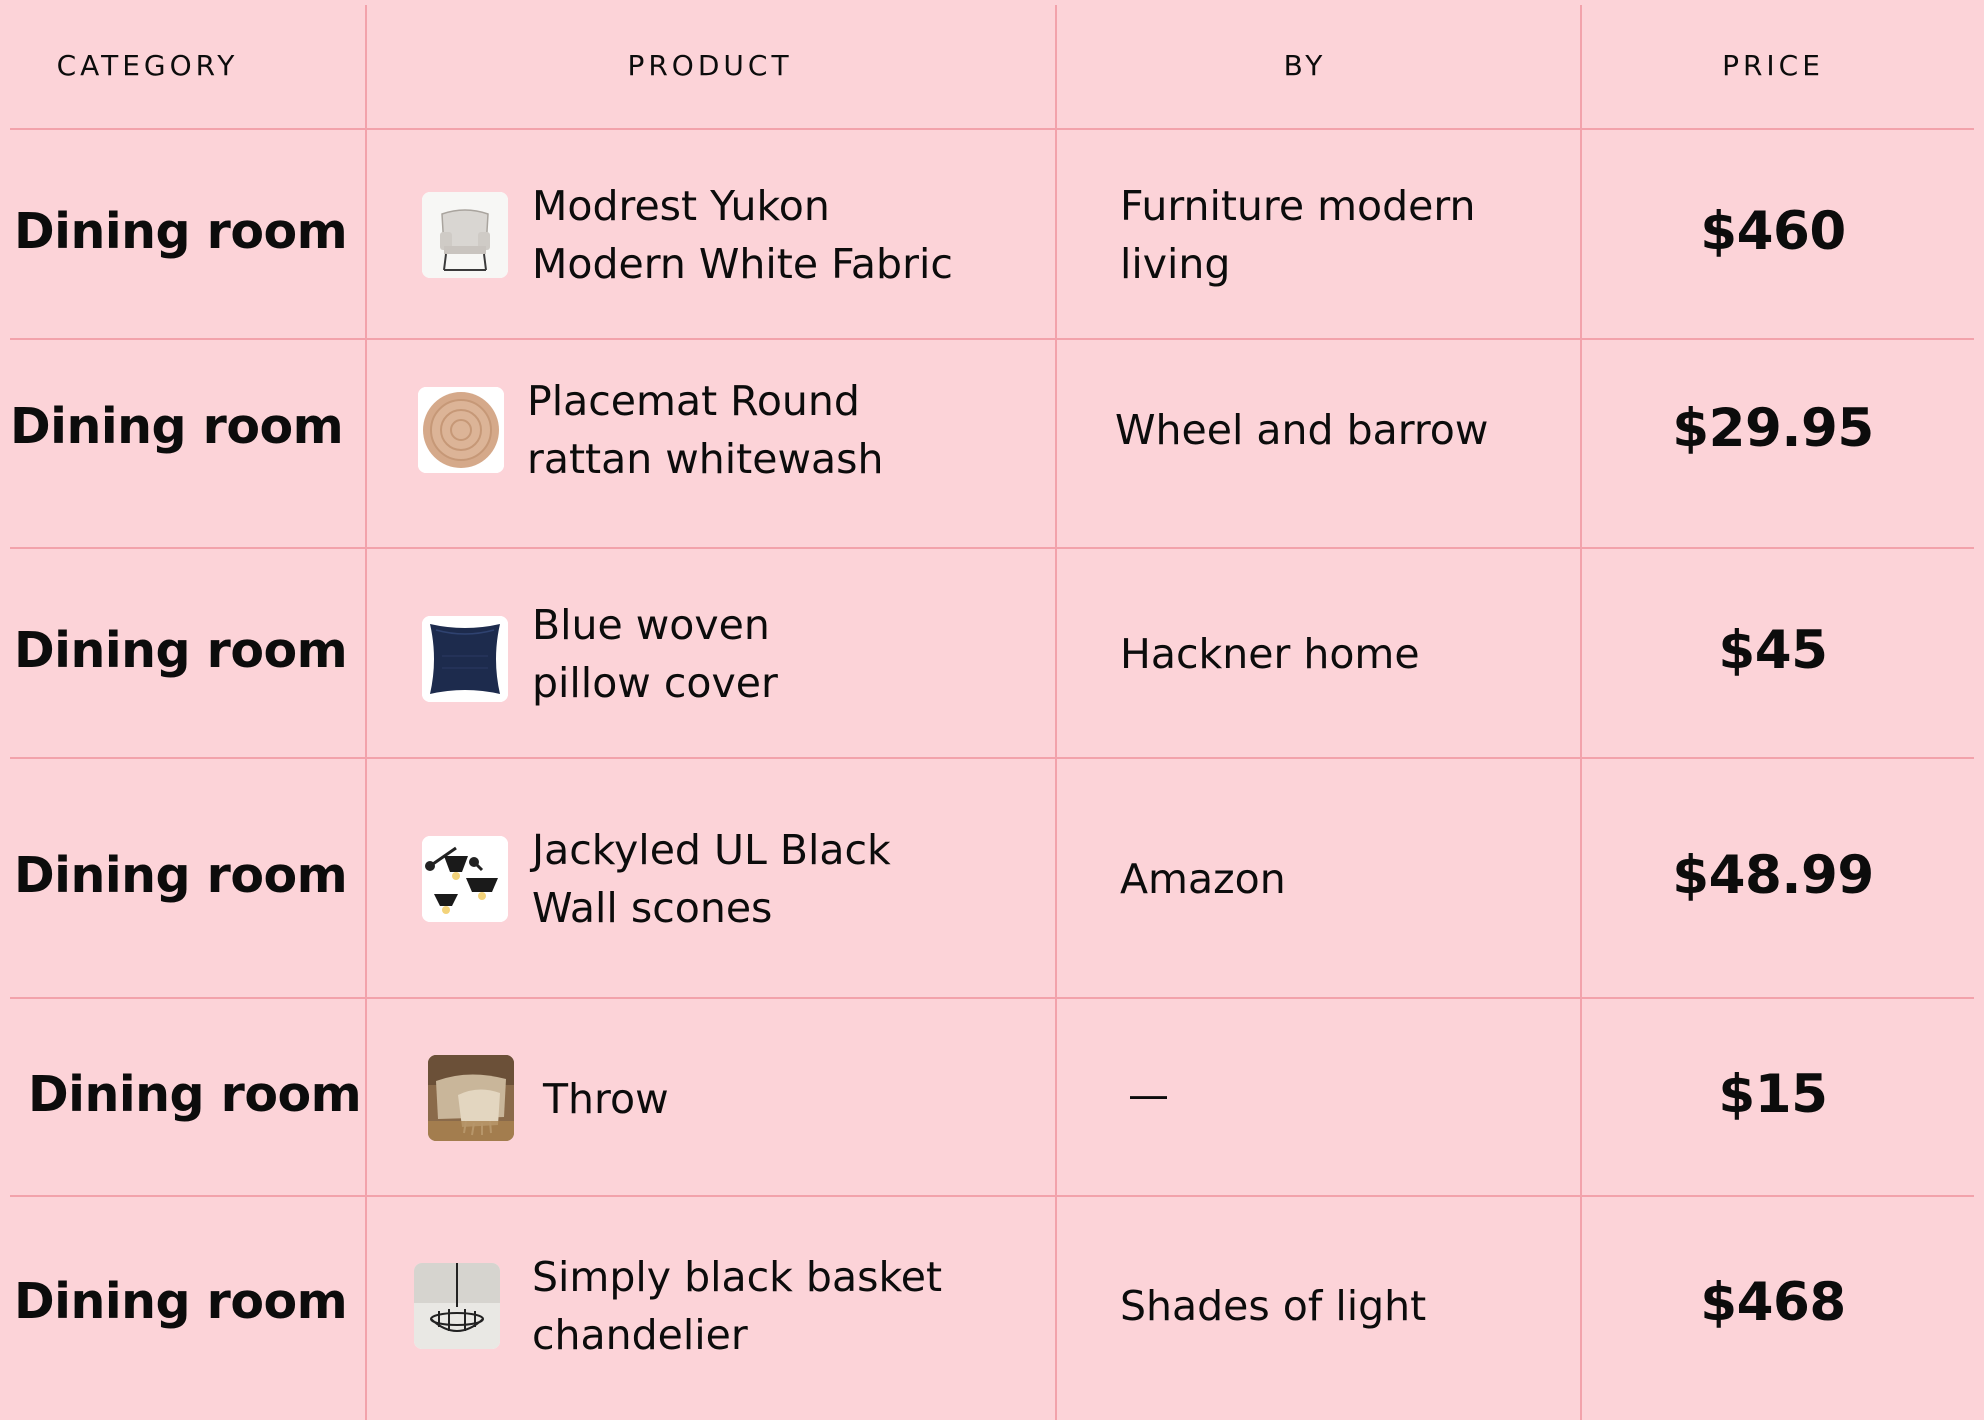  What do you see at coordinates (461, 430) in the screenshot?
I see `placemat-icon` at bounding box center [461, 430].